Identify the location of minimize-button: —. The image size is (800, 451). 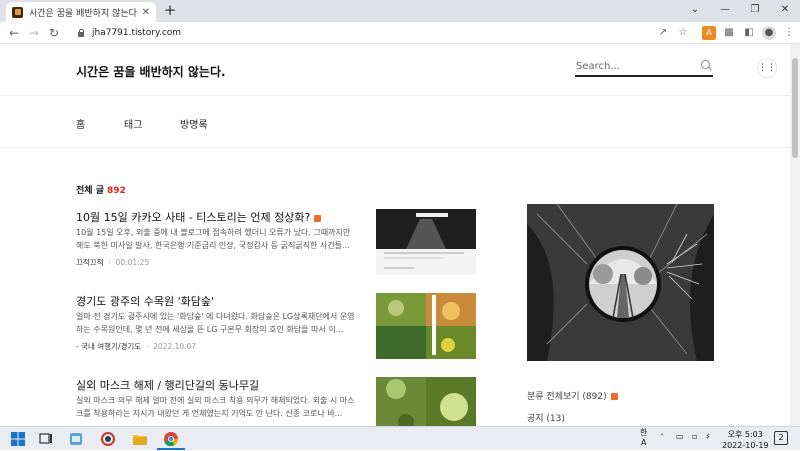
(725, 11).